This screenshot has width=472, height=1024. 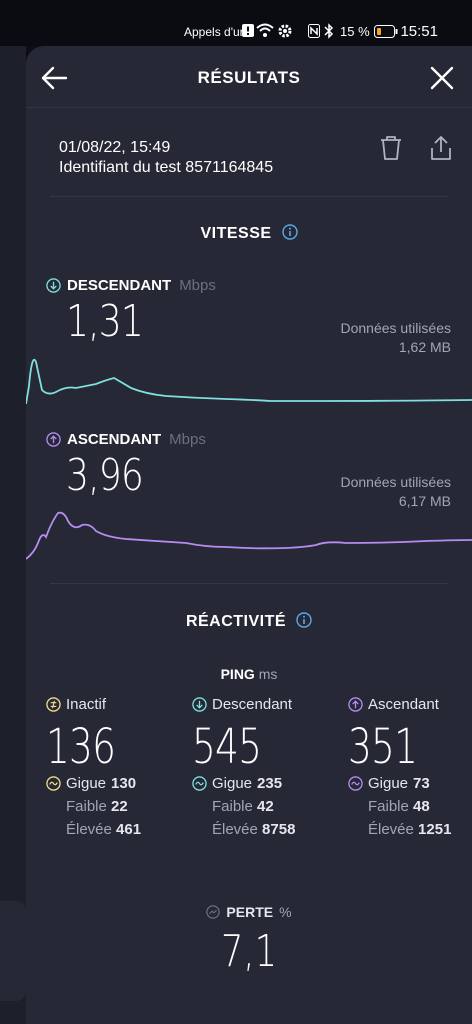 I want to click on packet-loss-header: PERTE%, so click(x=249, y=912).